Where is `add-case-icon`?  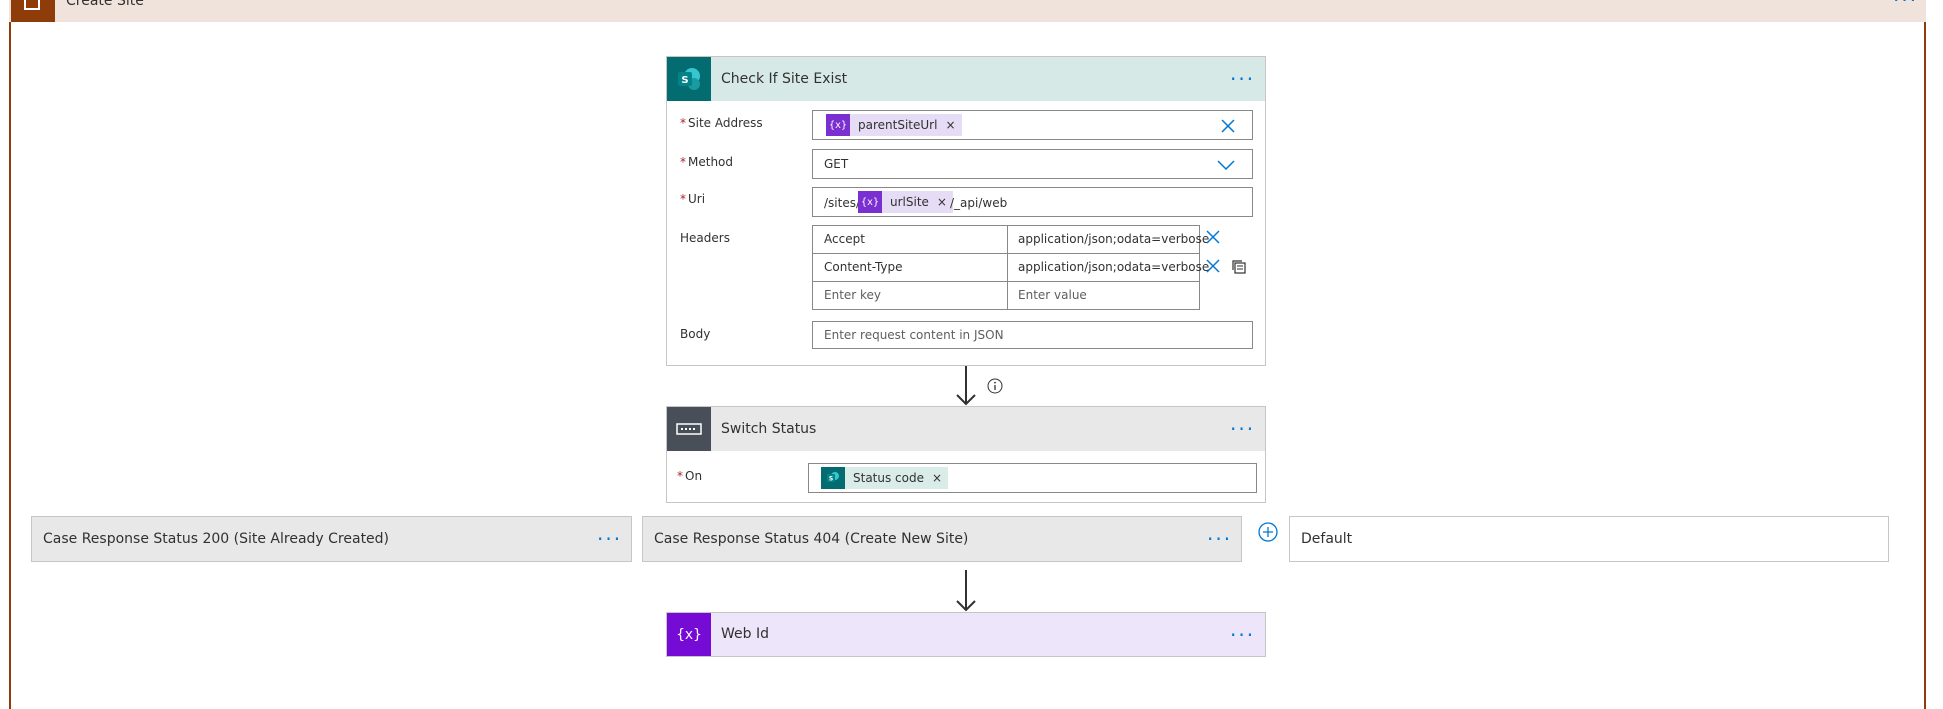 add-case-icon is located at coordinates (1268, 532).